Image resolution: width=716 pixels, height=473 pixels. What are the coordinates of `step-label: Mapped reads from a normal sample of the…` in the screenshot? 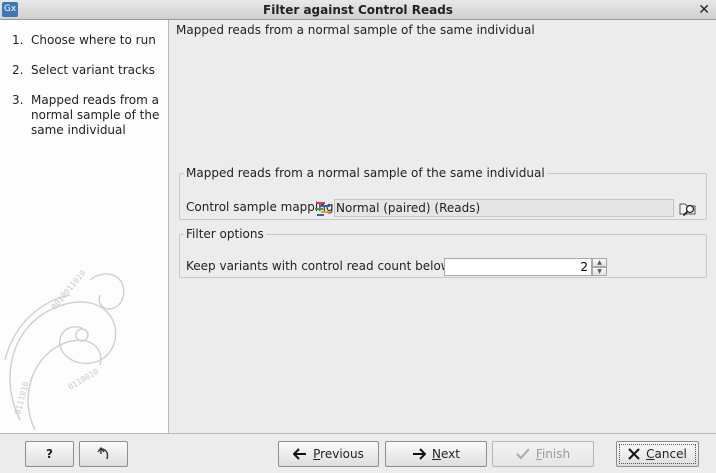 It's located at (95, 115).